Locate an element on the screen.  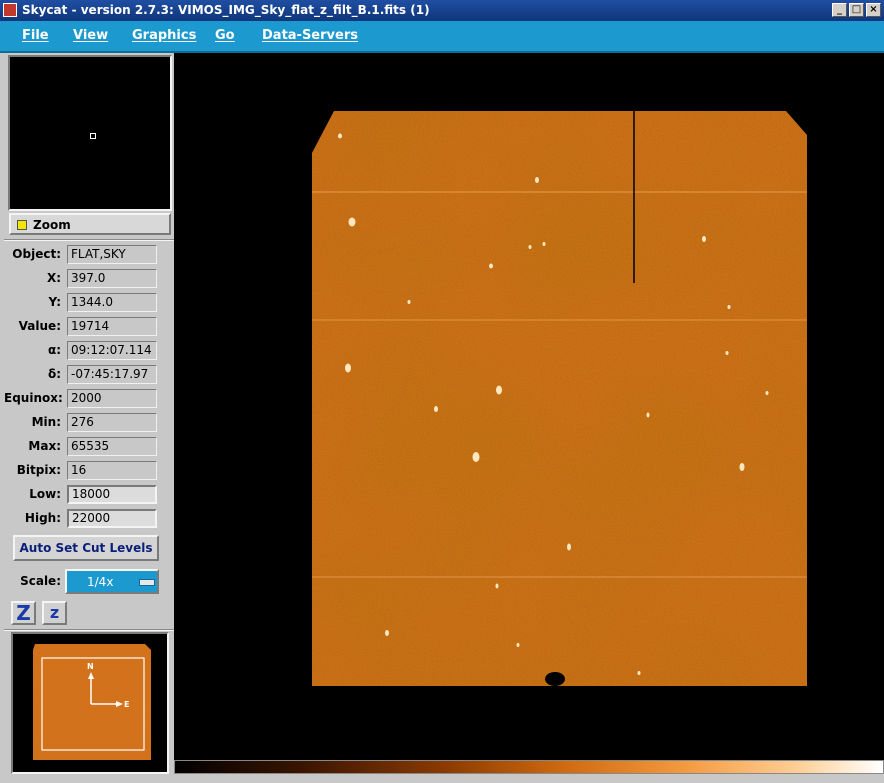
panner-thumbnail: N E is located at coordinates (92, 702).